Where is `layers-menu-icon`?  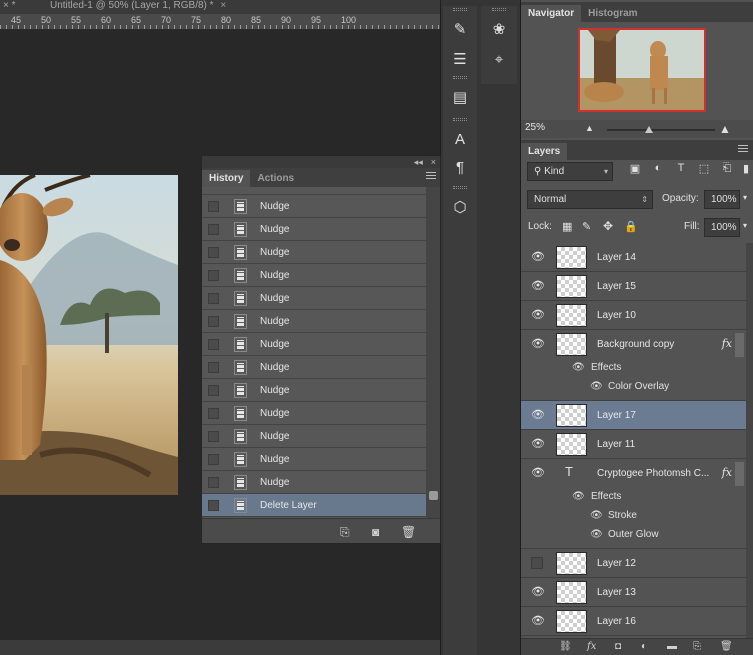
layers-menu-icon is located at coordinates (743, 149).